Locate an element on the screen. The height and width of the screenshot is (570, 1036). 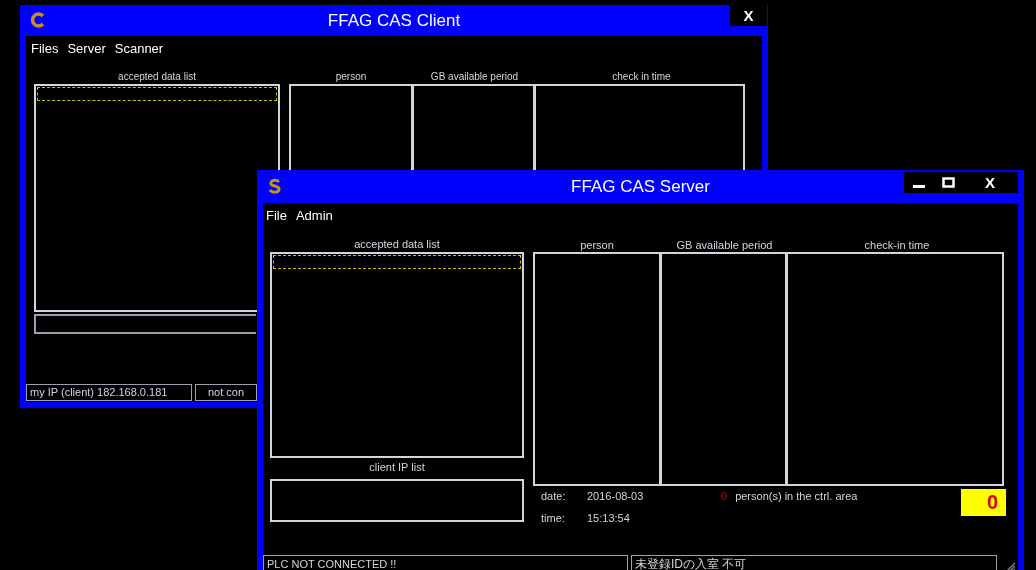
menu-item: File is located at coordinates (276, 215).